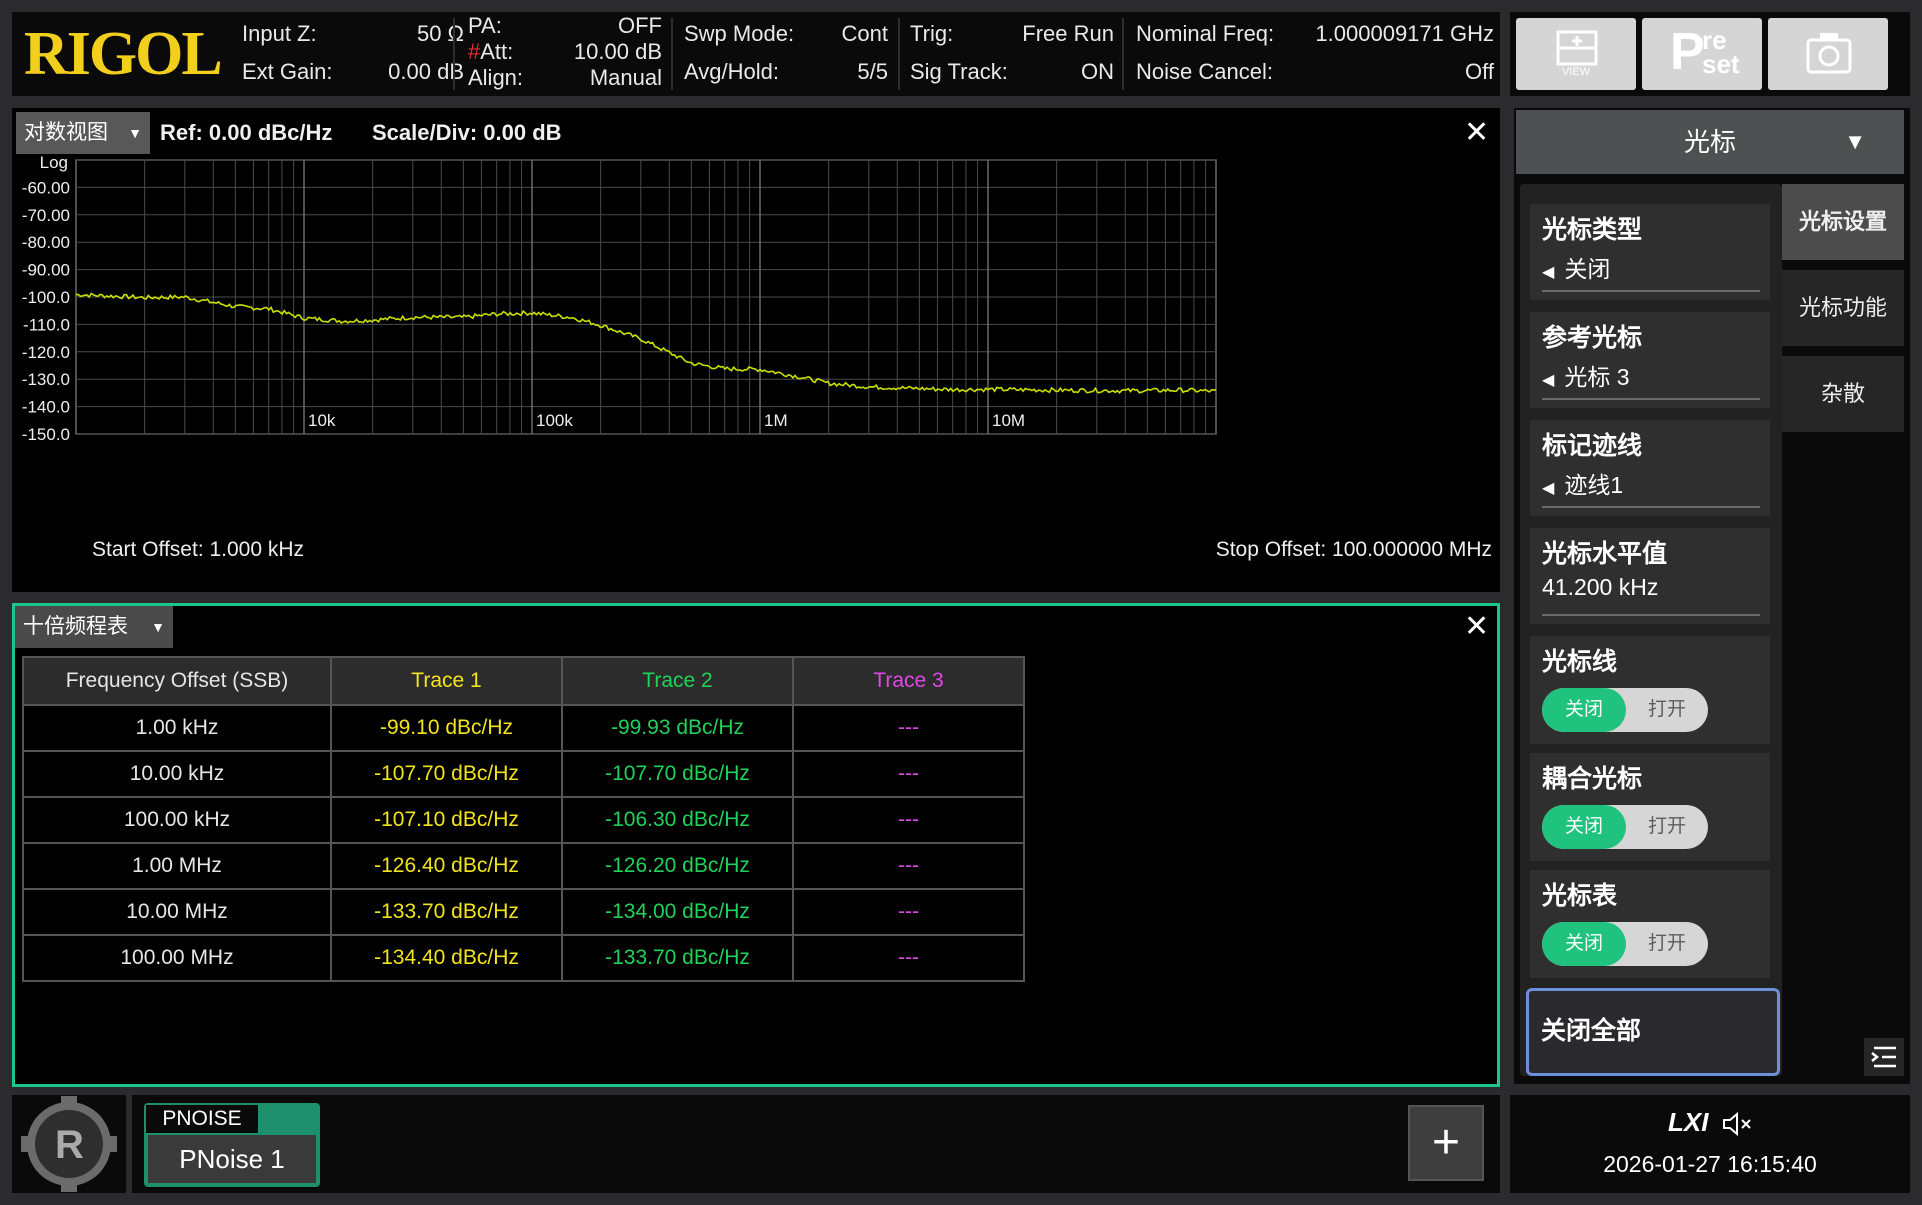 This screenshot has height=1205, width=1922. I want to click on datetime-label: 2026-01-27 16:15:40, so click(1710, 1164).